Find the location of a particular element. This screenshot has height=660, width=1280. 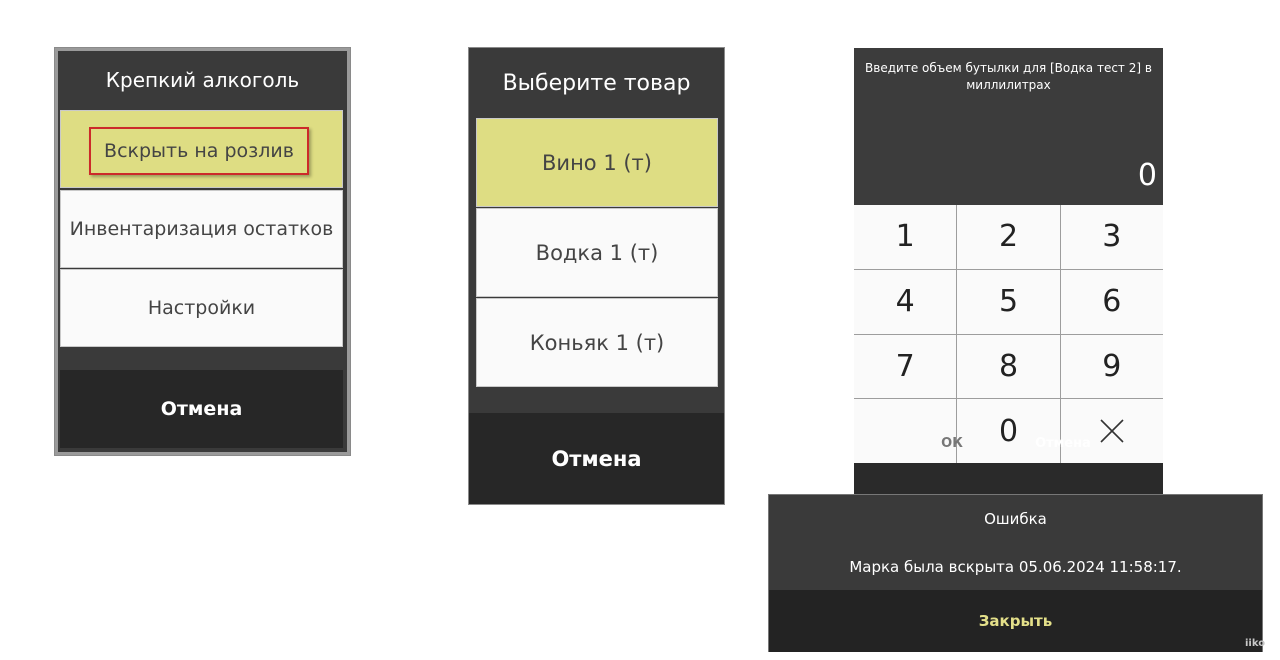

menu-item-label: Инвентаризация остатков is located at coordinates (201, 229).